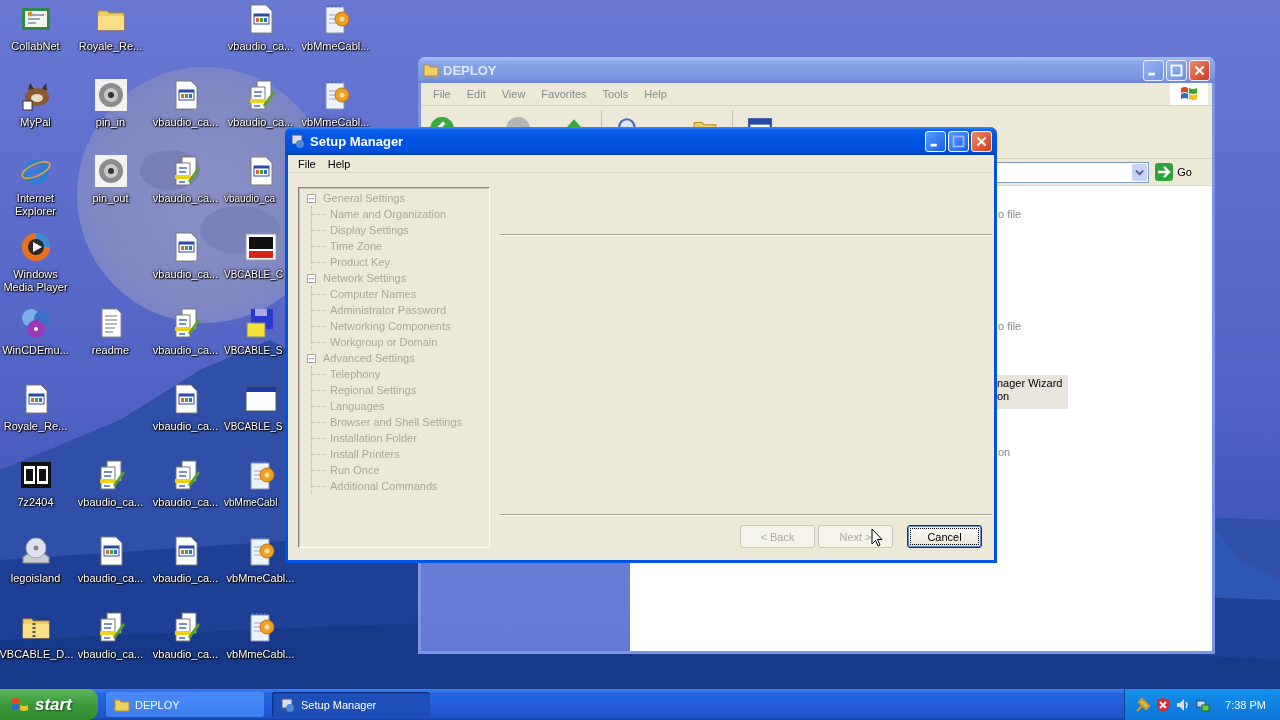 This screenshot has height=720, width=1280. What do you see at coordinates (251, 502) in the screenshot?
I see `desktop-icon-label: vbMmeCabl` at bounding box center [251, 502].